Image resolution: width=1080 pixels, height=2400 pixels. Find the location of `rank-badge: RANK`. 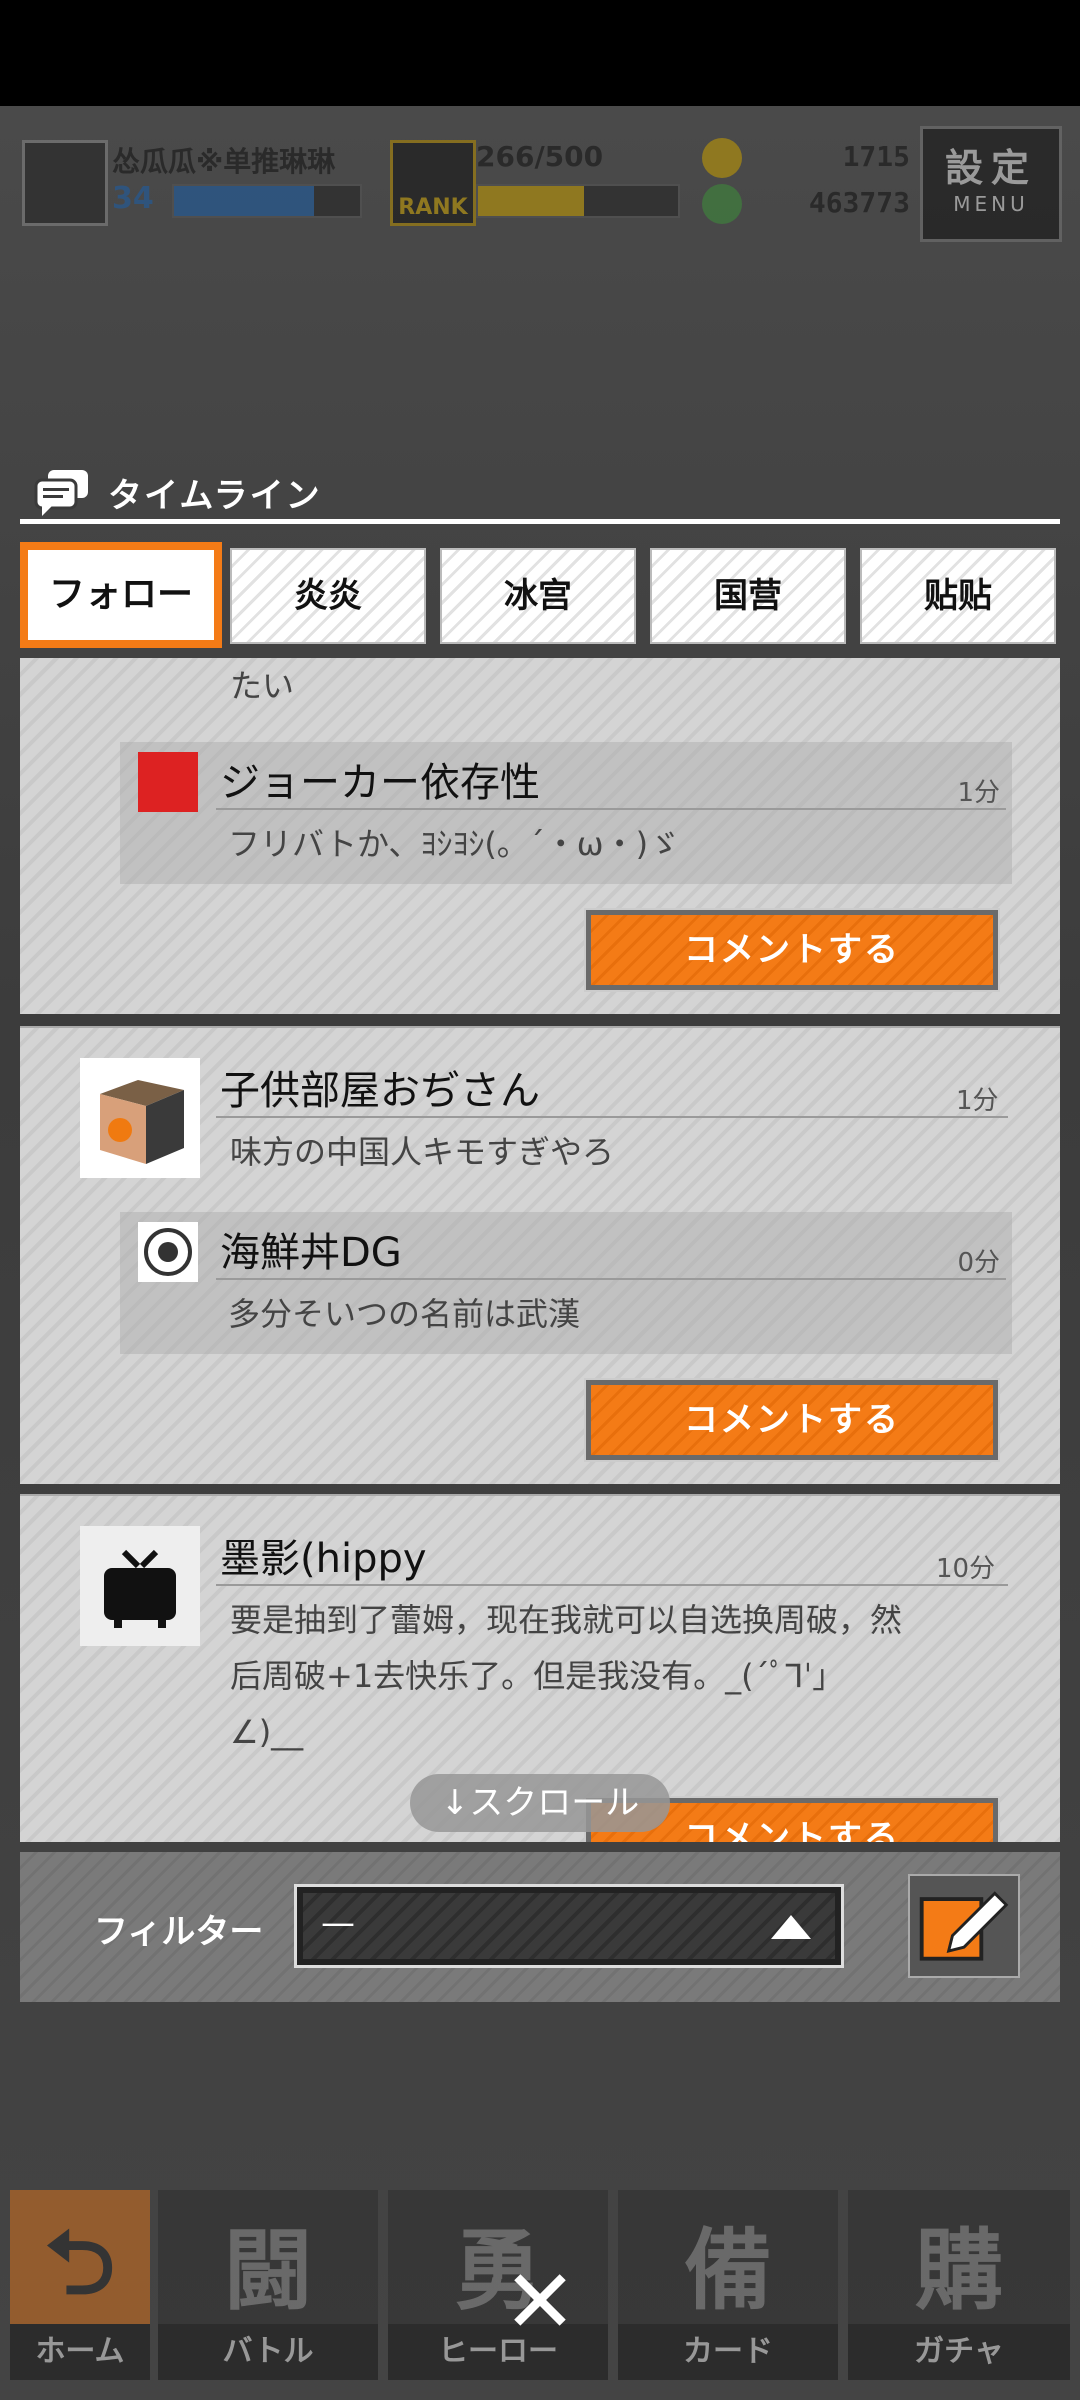

rank-badge: RANK is located at coordinates (433, 183).